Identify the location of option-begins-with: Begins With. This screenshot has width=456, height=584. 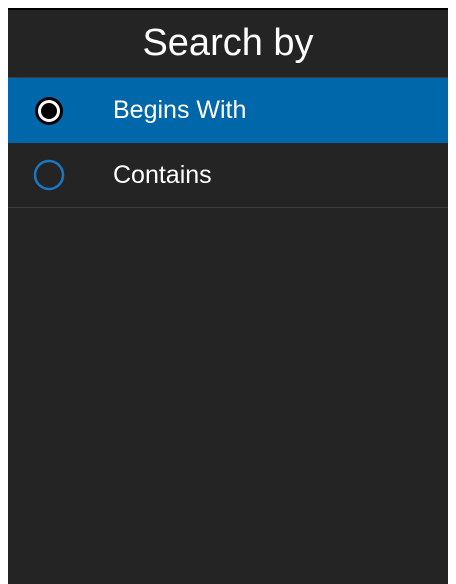
(228, 110).